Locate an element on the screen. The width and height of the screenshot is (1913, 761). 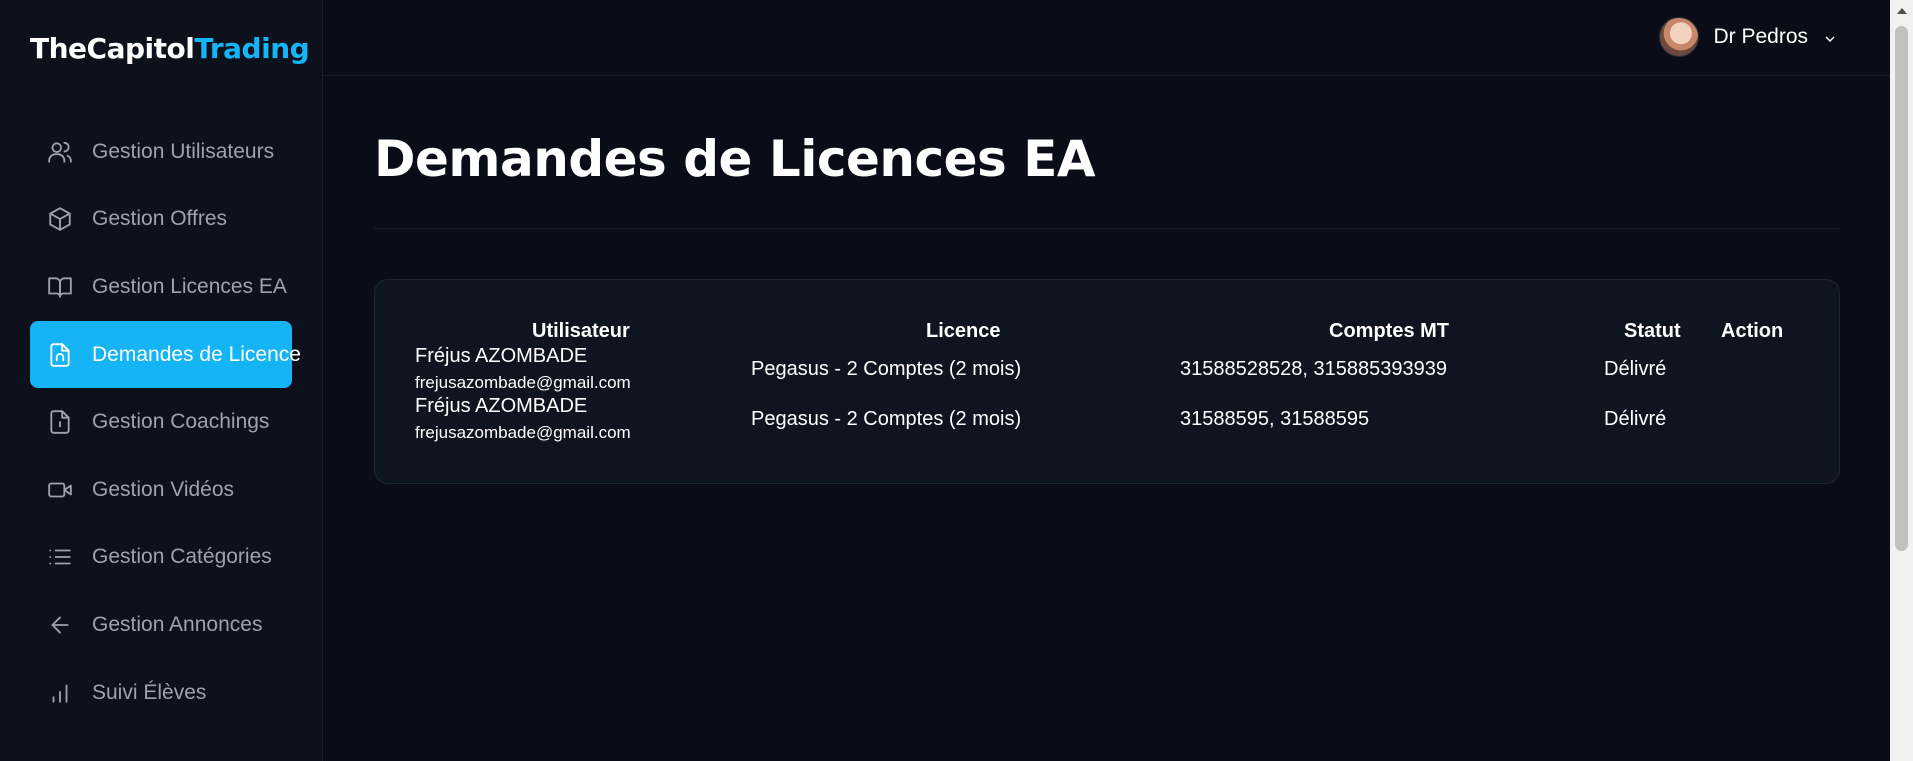
sidebar-item-gestion-videos: Gestion Vidéos is located at coordinates (161, 490).